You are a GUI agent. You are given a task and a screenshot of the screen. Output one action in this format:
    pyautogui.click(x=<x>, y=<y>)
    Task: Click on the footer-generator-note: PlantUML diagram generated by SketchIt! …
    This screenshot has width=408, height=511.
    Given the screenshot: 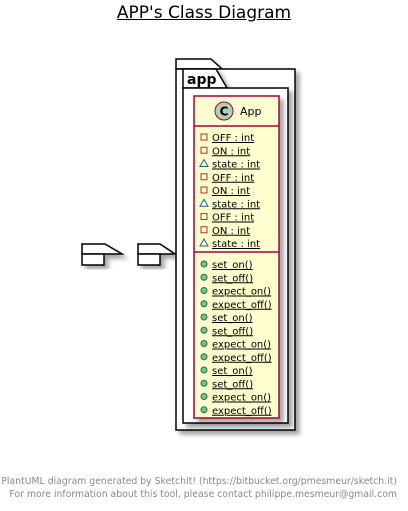 What is the action you would take?
    pyautogui.click(x=199, y=481)
    